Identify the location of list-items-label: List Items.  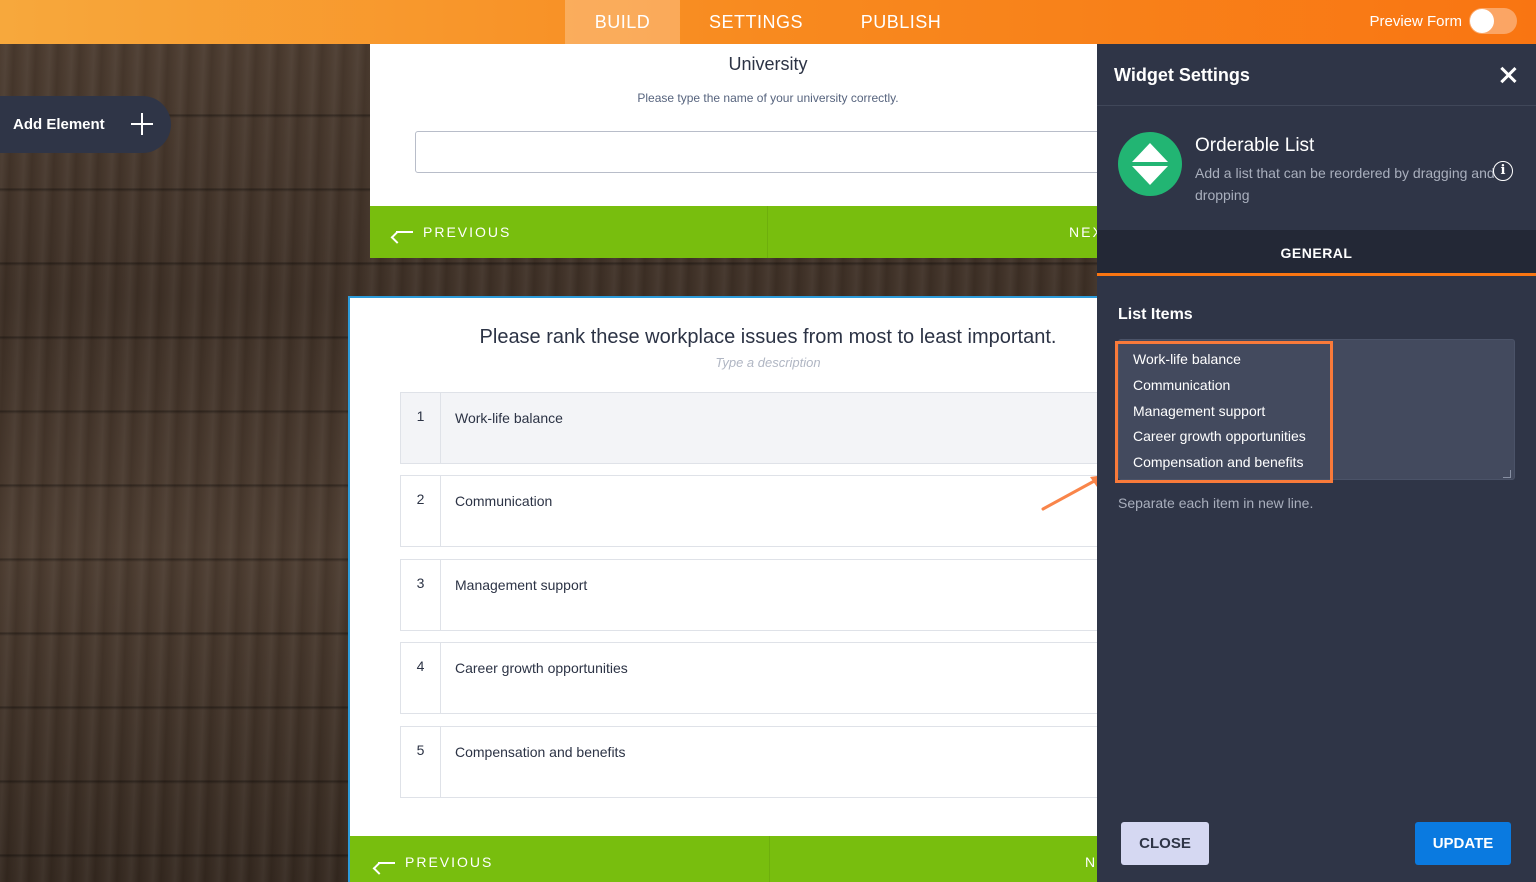
(1155, 314).